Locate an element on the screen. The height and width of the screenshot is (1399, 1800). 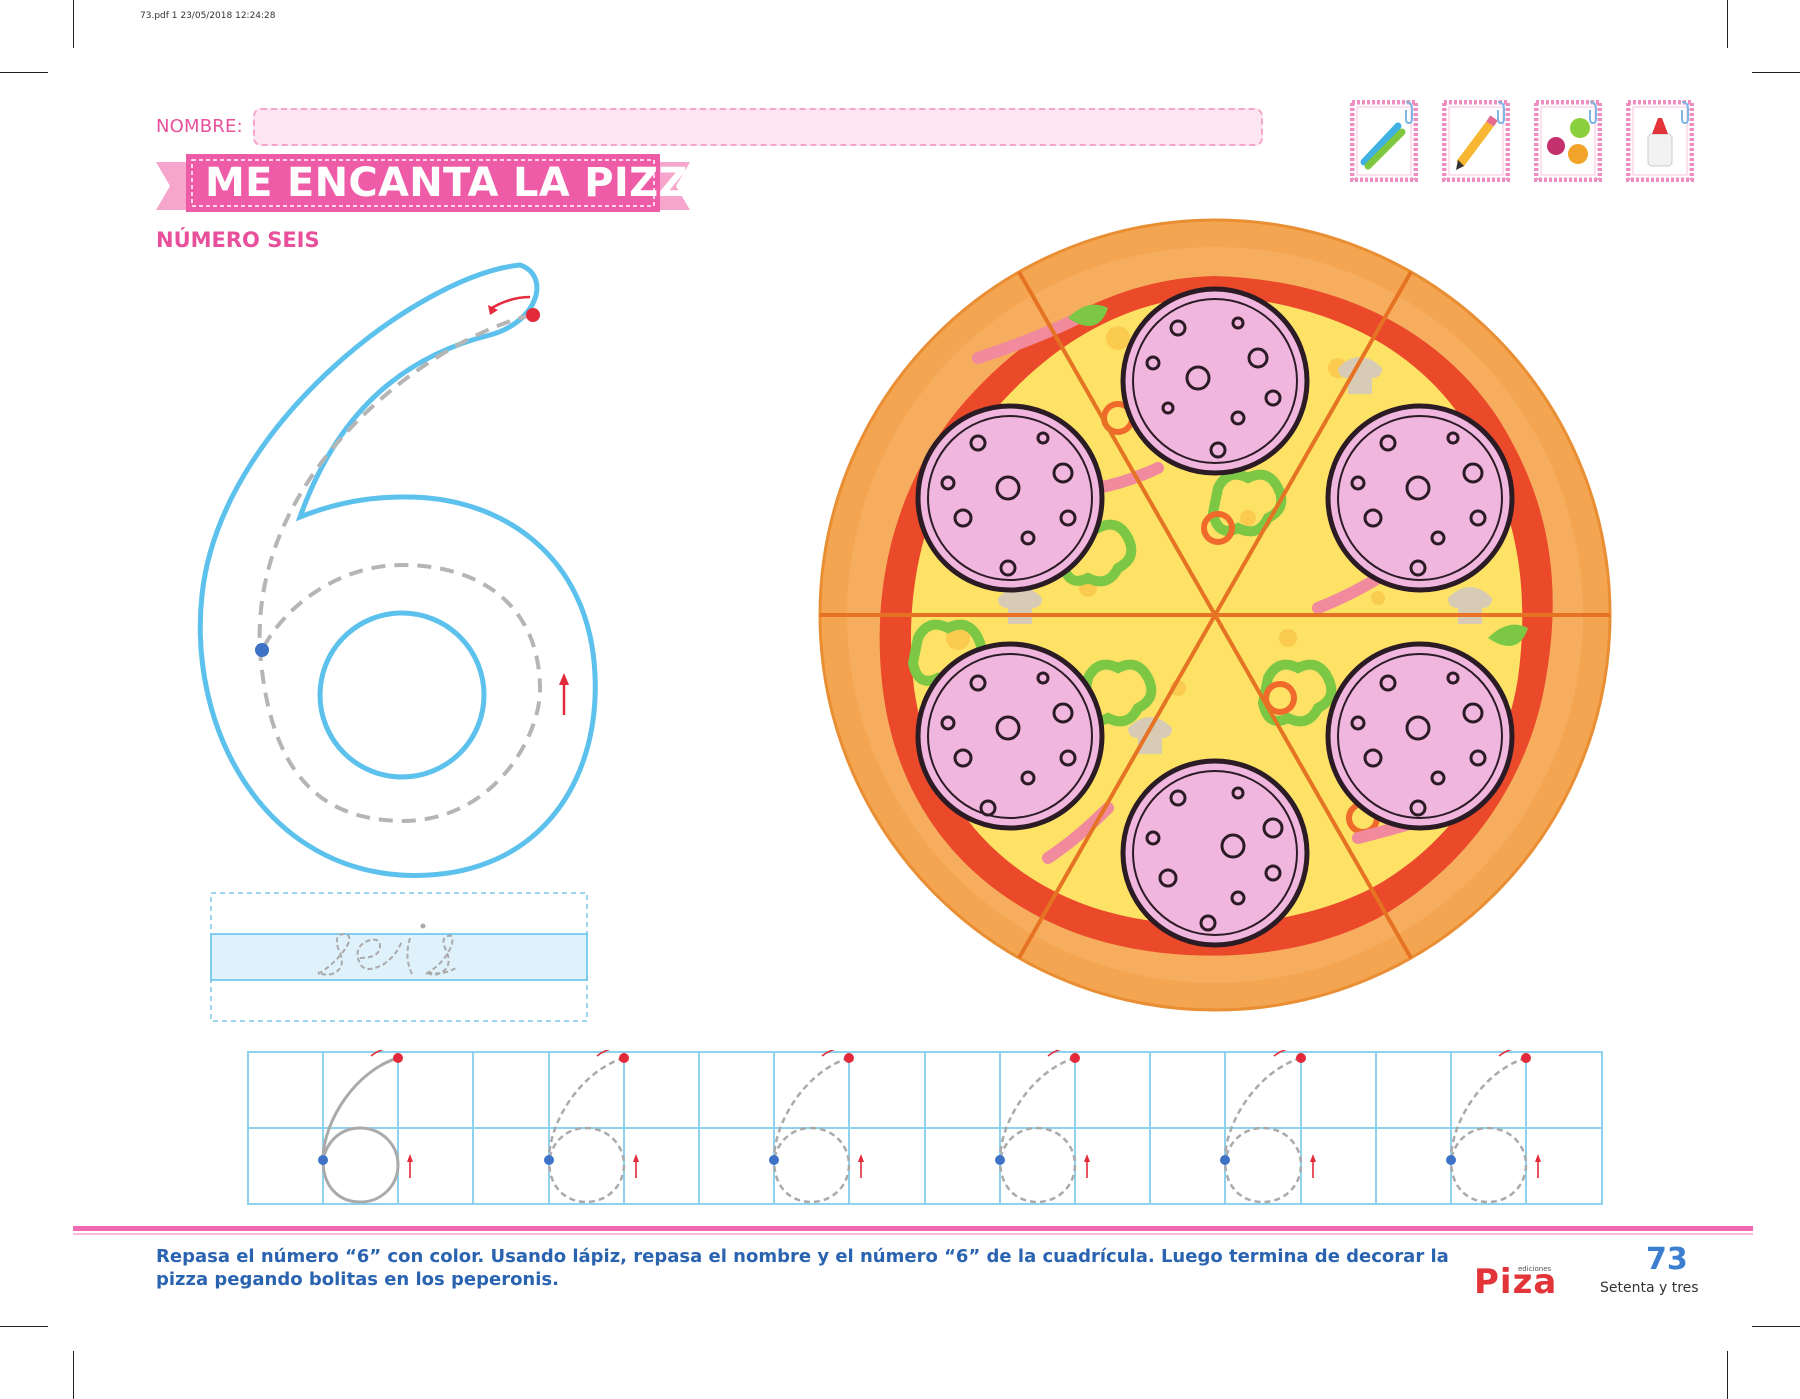
tool-pencil is located at coordinates (1476, 141).